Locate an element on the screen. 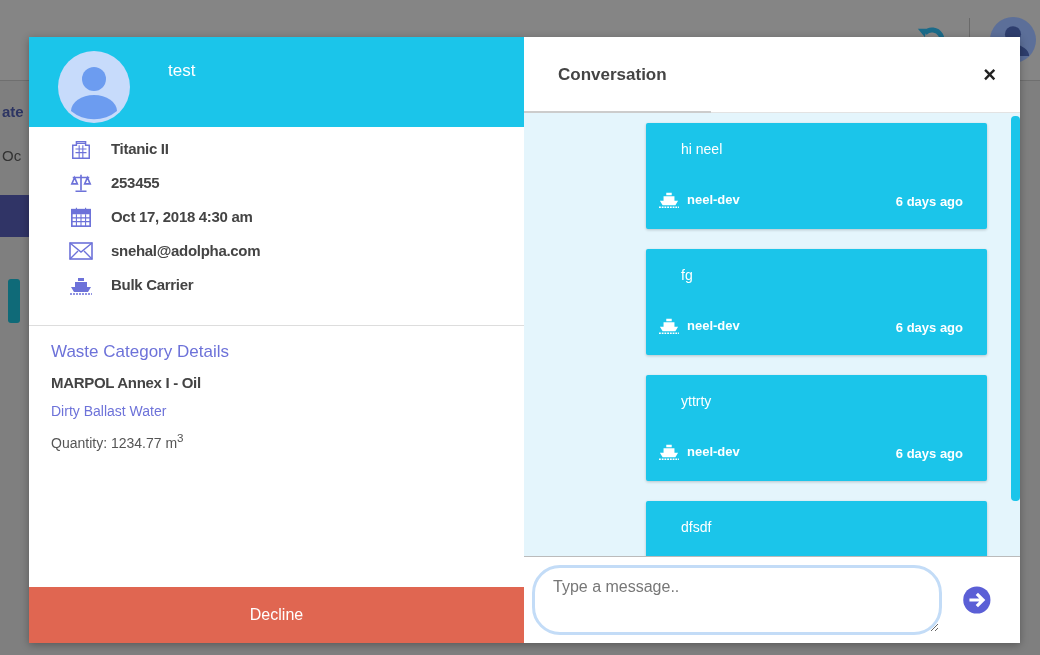 This screenshot has width=1040, height=655. conversation-title: Conversation is located at coordinates (612, 74).